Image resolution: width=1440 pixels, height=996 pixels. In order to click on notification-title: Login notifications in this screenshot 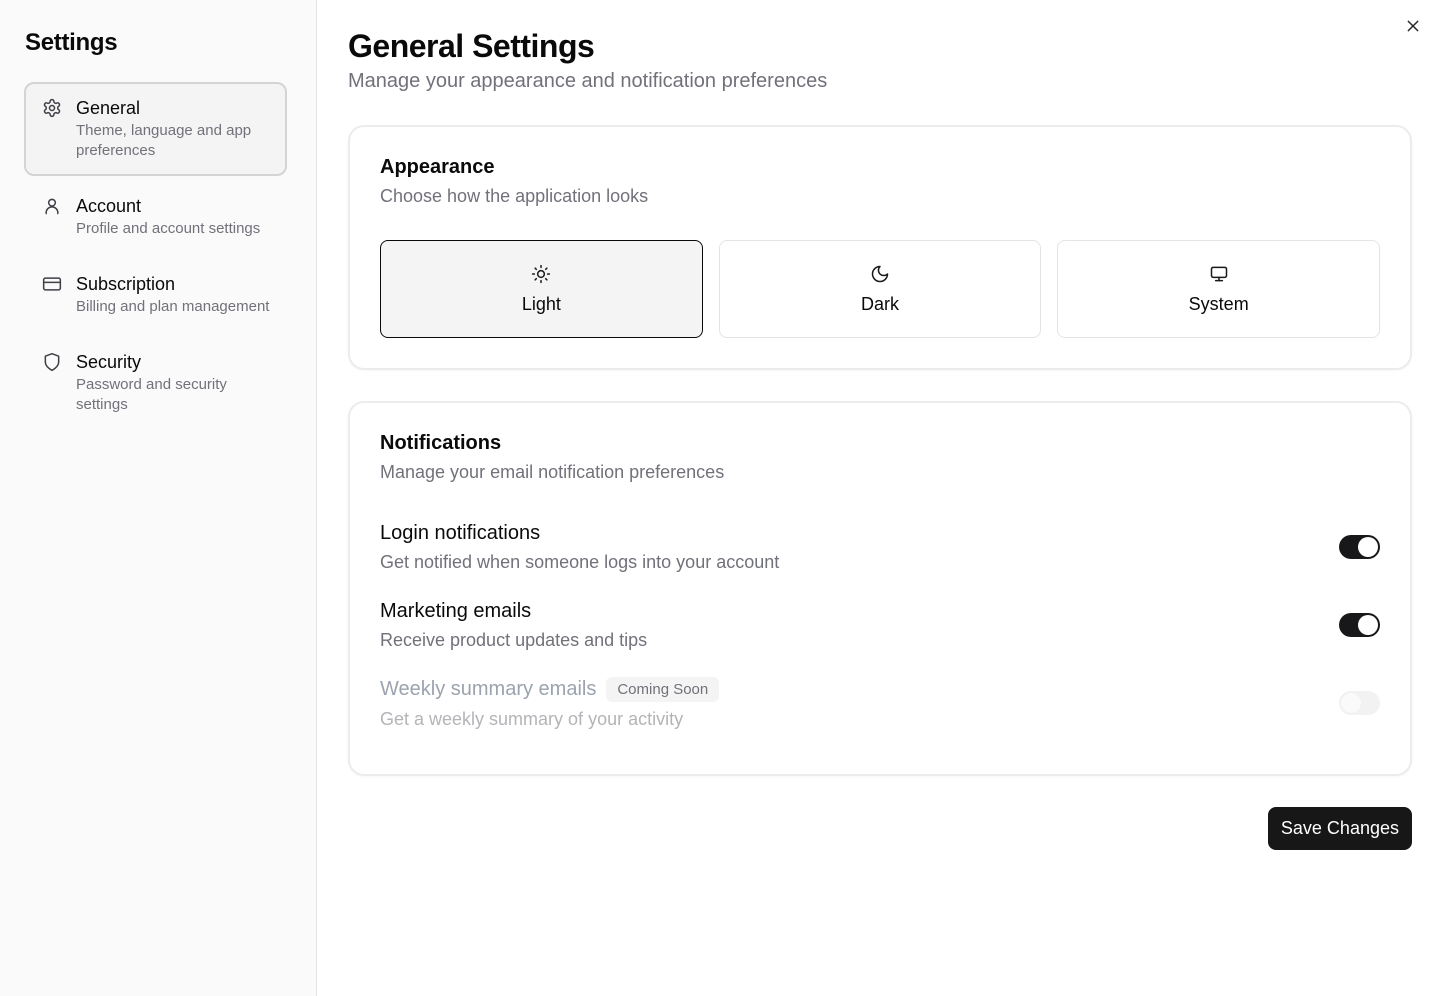, I will do `click(460, 533)`.